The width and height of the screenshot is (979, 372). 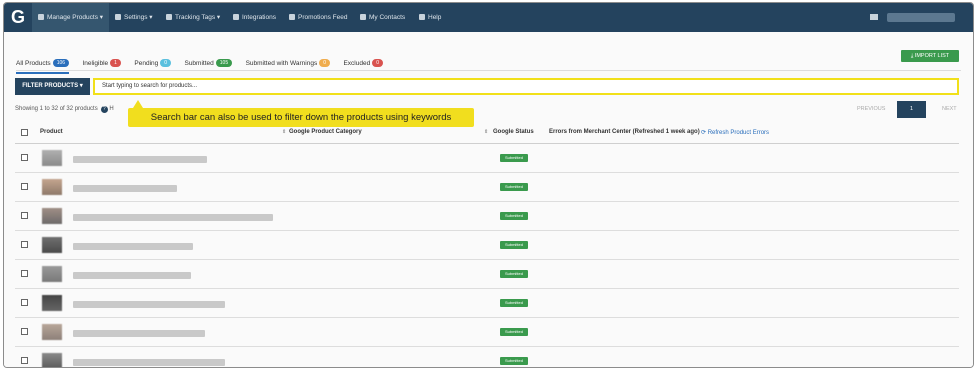 What do you see at coordinates (118, 17) in the screenshot?
I see `gear-icon` at bounding box center [118, 17].